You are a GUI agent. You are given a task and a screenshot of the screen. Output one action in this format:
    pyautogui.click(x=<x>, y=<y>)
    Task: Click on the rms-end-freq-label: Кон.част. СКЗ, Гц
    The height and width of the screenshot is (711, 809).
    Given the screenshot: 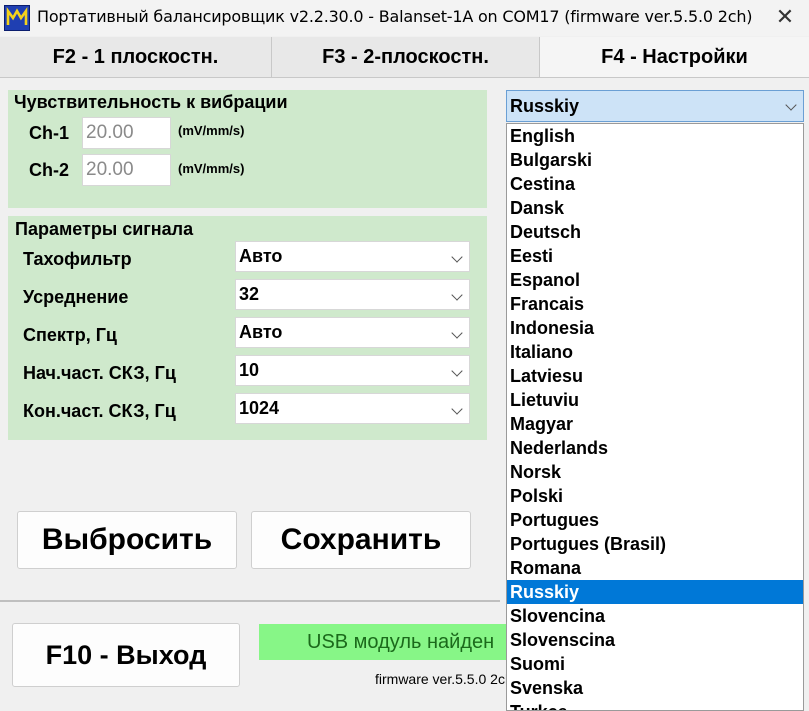 What is the action you would take?
    pyautogui.click(x=99, y=411)
    